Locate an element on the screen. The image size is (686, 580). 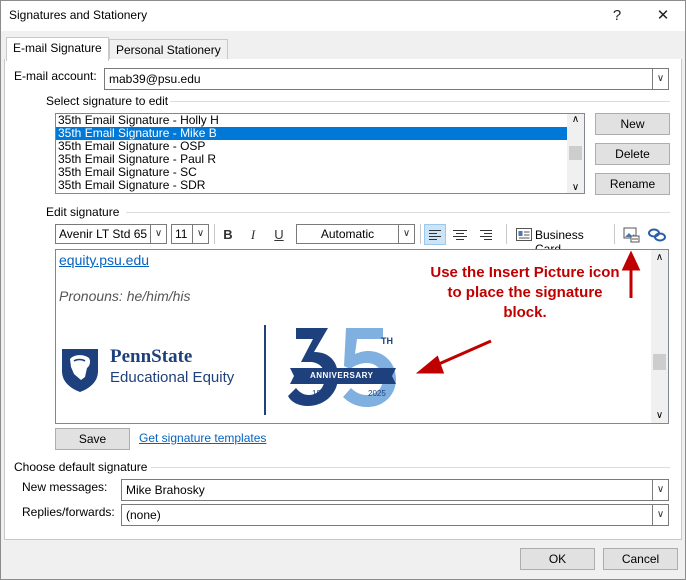
tab-personal-stationery-label: Personal Stationery is located at coordinates (168, 50).